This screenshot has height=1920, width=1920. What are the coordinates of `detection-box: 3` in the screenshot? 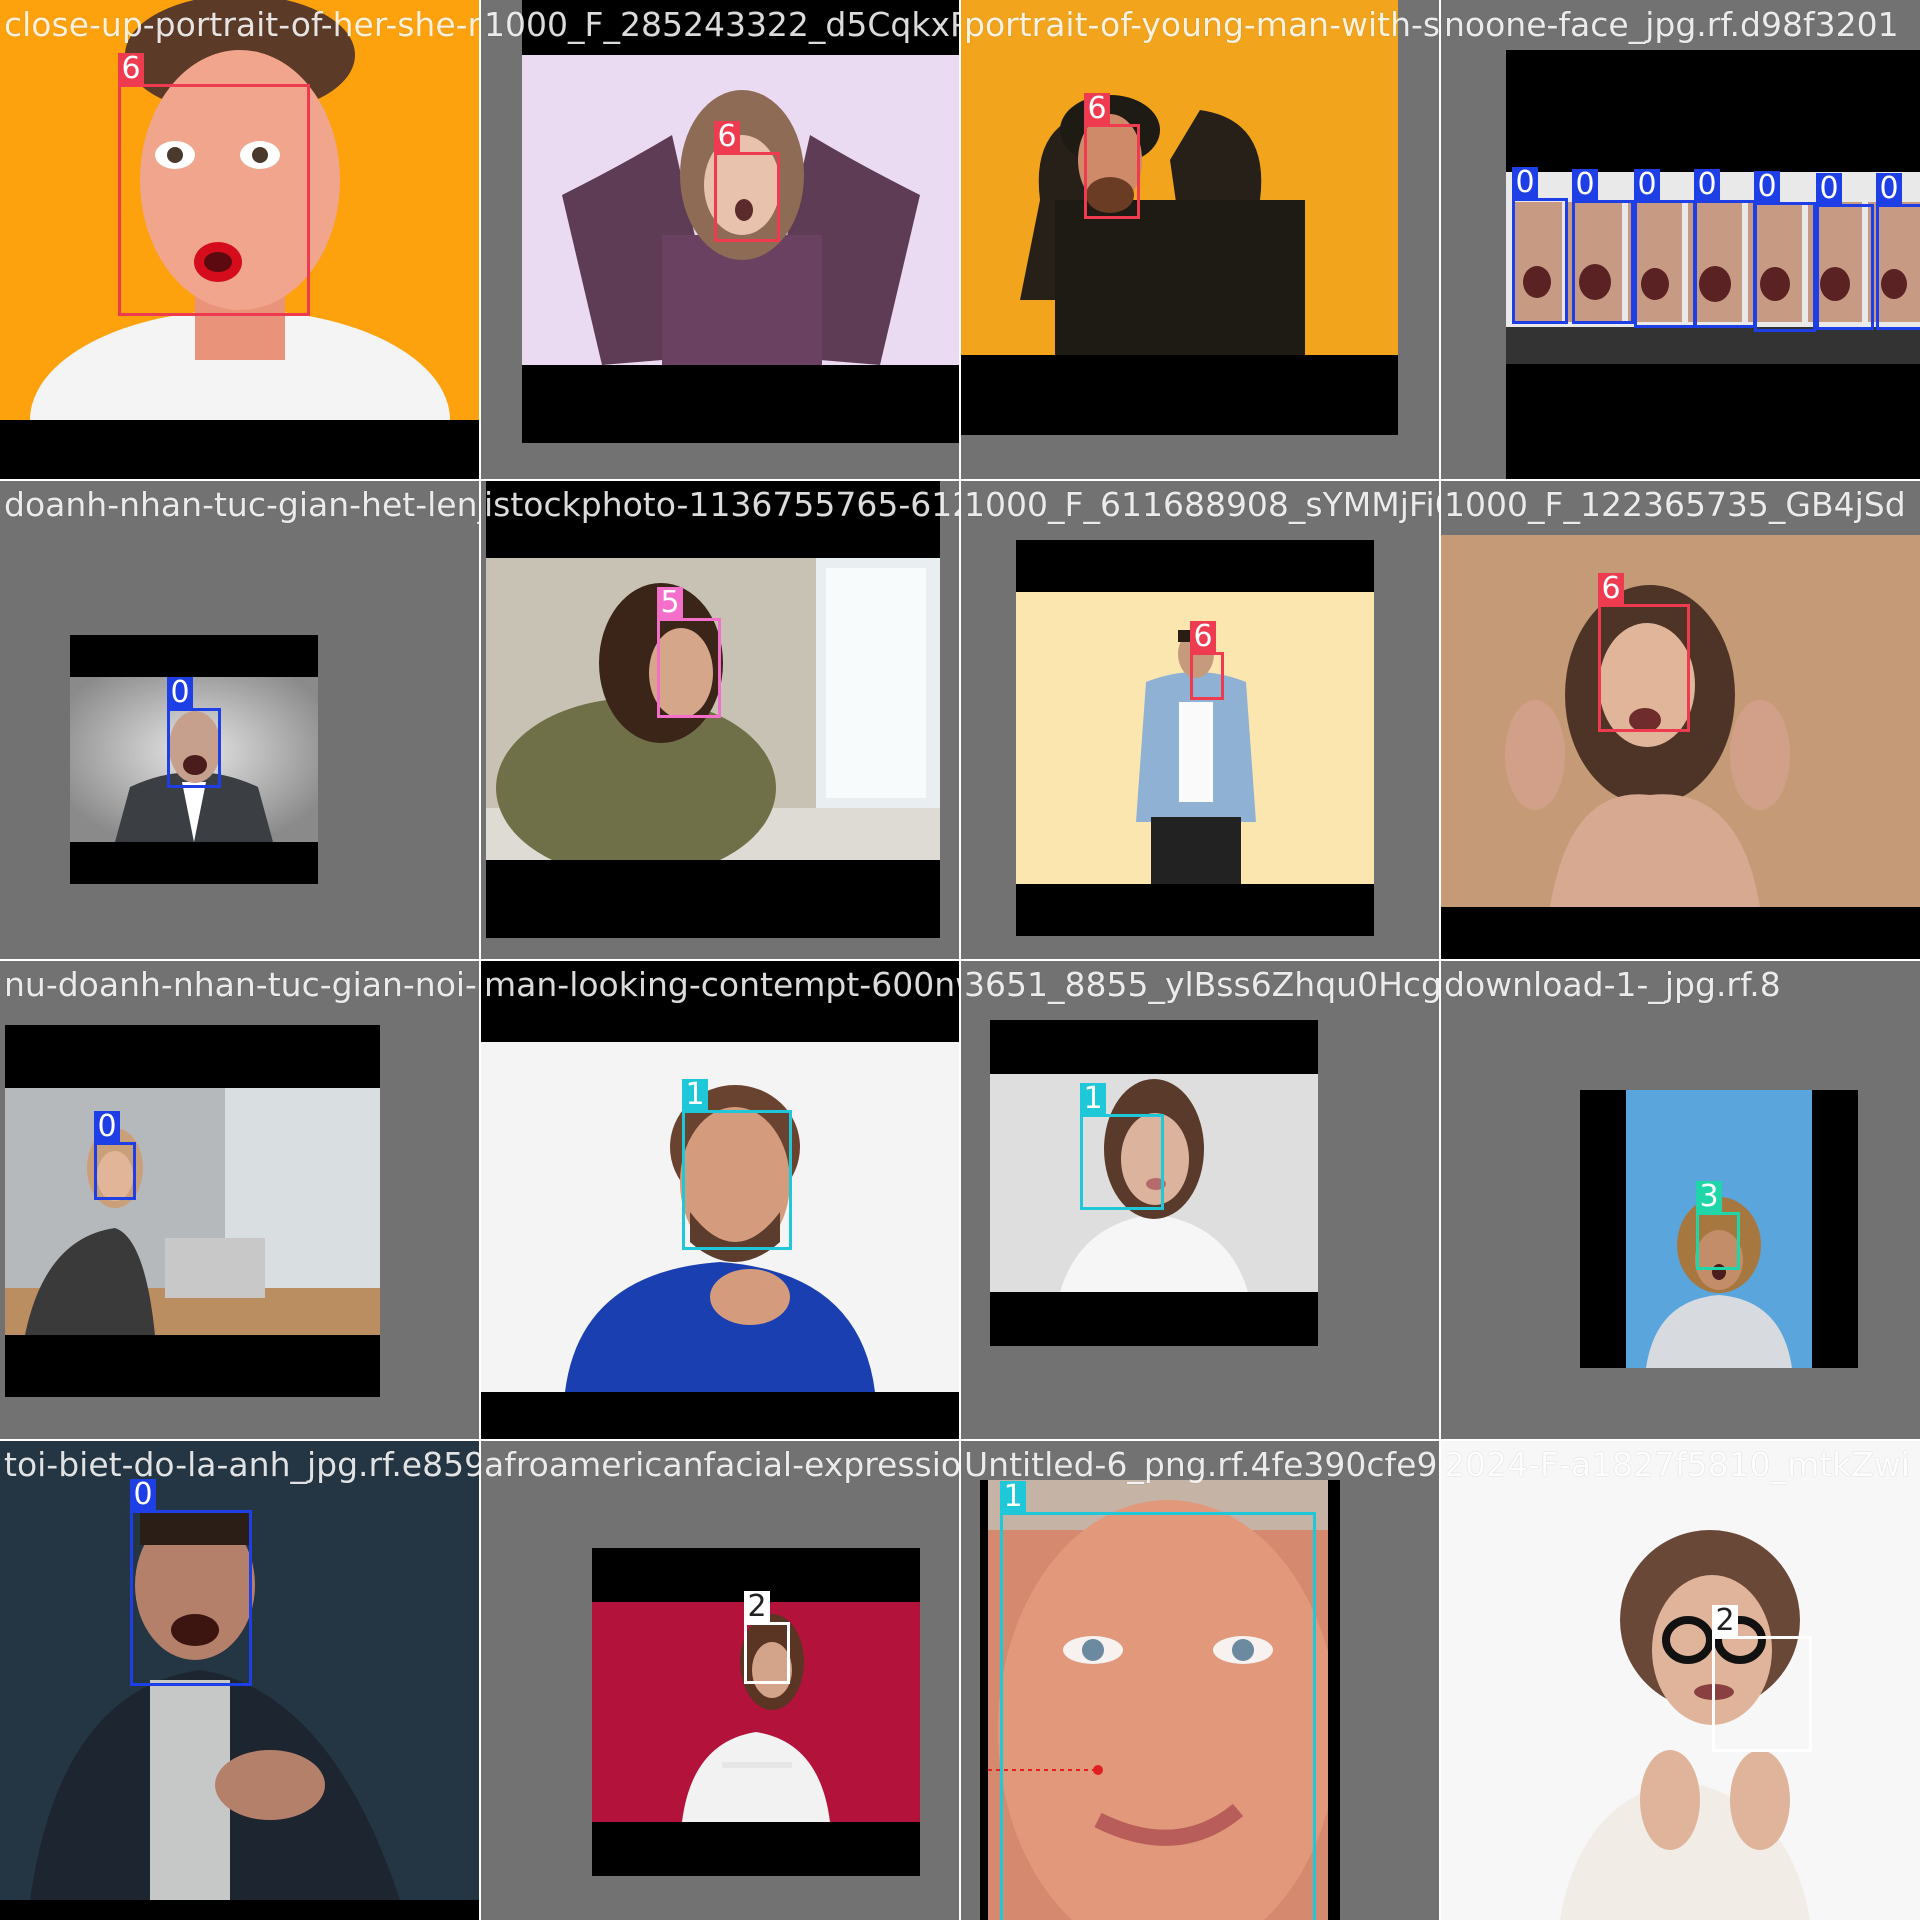 It's located at (1718, 1225).